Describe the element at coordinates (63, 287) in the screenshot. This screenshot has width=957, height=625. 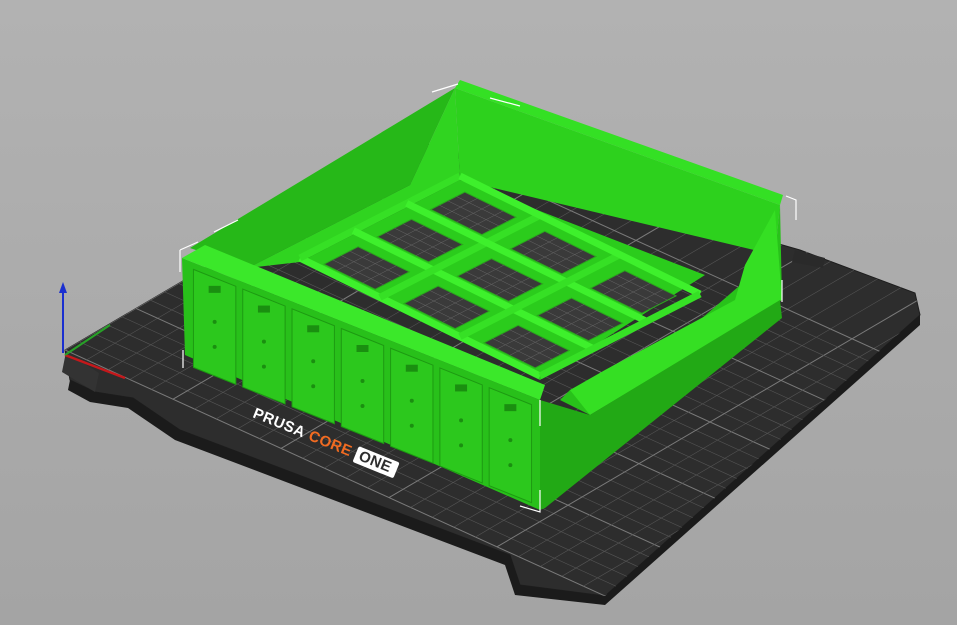
I see `z-axis-arrow-icon` at that location.